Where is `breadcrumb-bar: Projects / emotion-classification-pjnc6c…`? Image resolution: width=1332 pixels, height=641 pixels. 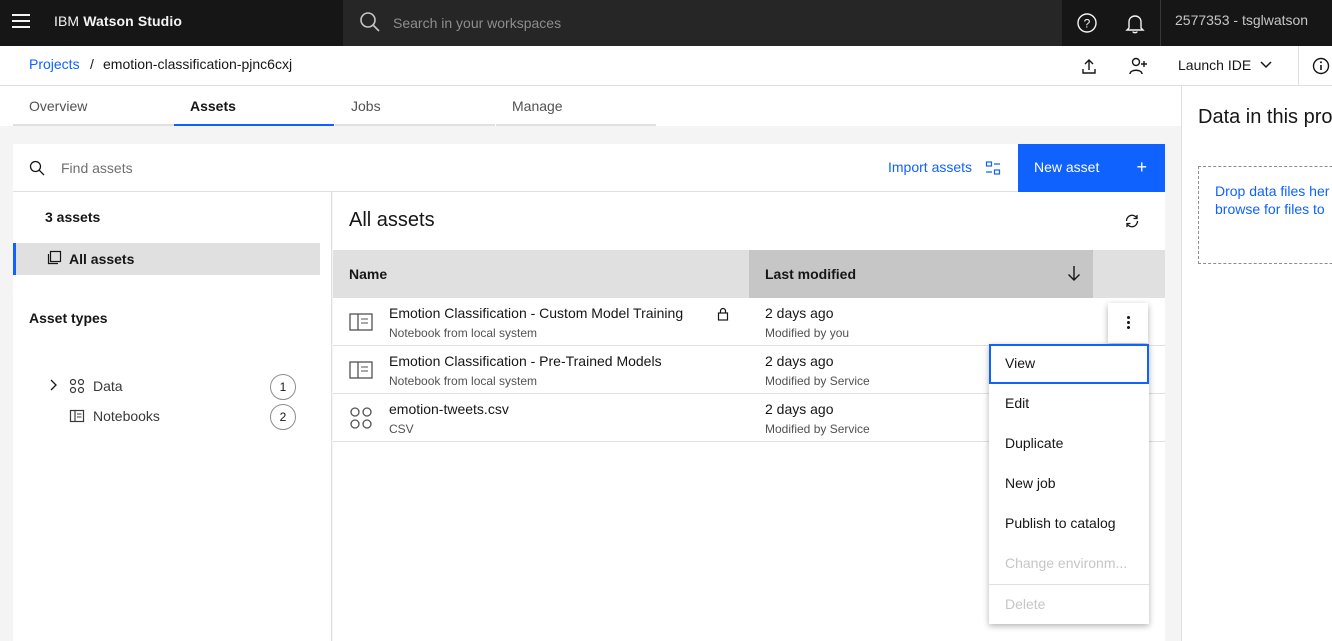
breadcrumb-bar: Projects / emotion-classification-pjnc6c… is located at coordinates (666, 66).